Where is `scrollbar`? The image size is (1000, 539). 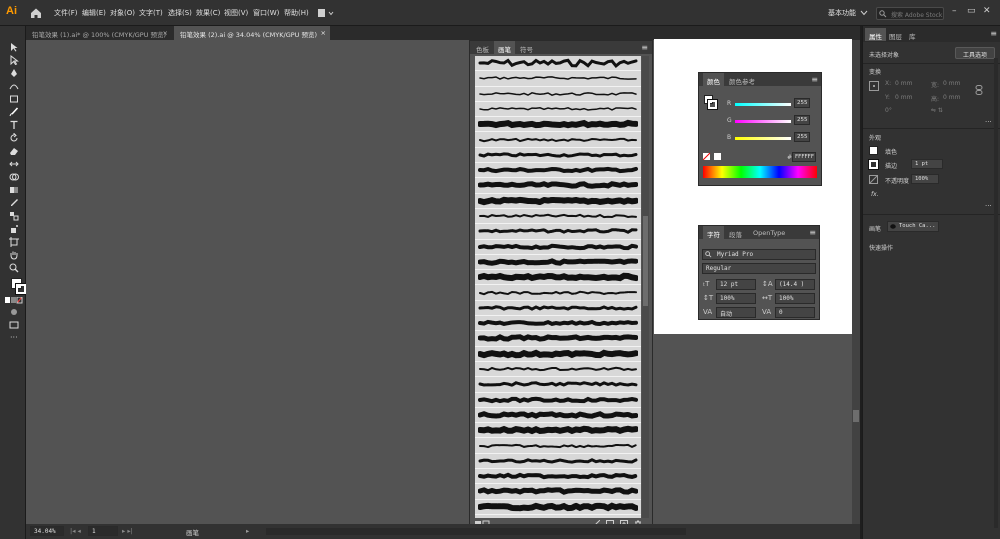
scrollbar is located at coordinates (645, 287).